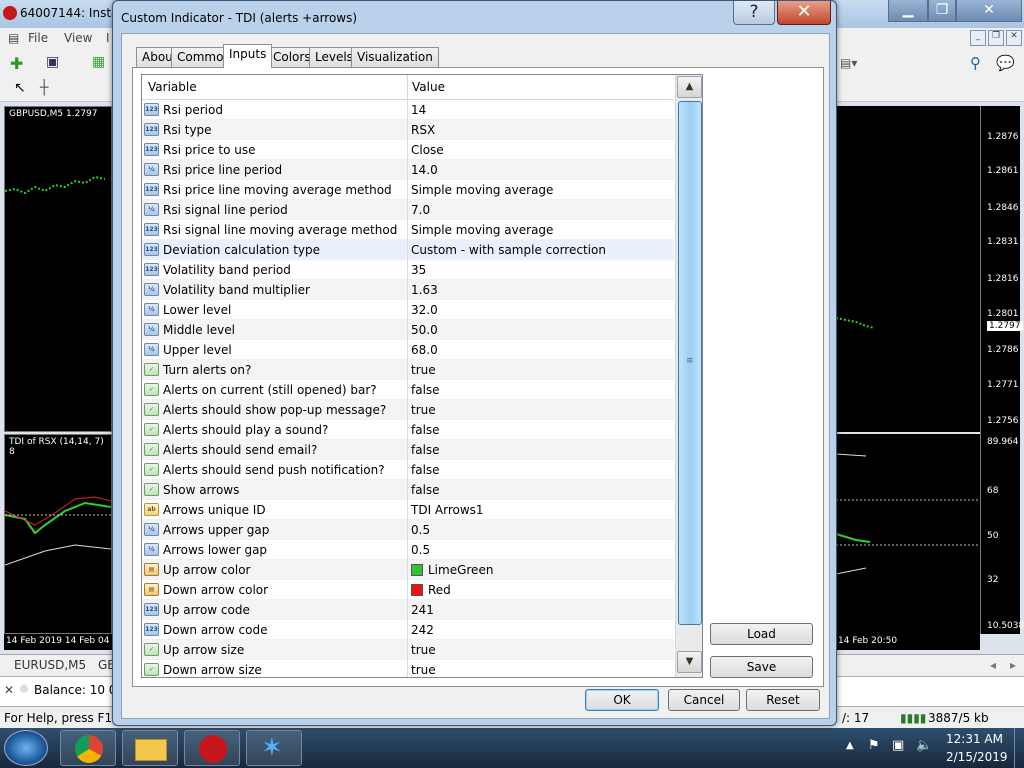 The height and width of the screenshot is (768, 1024). Describe the element at coordinates (989, 11) in the screenshot. I see `app-close-button: ✕` at that location.